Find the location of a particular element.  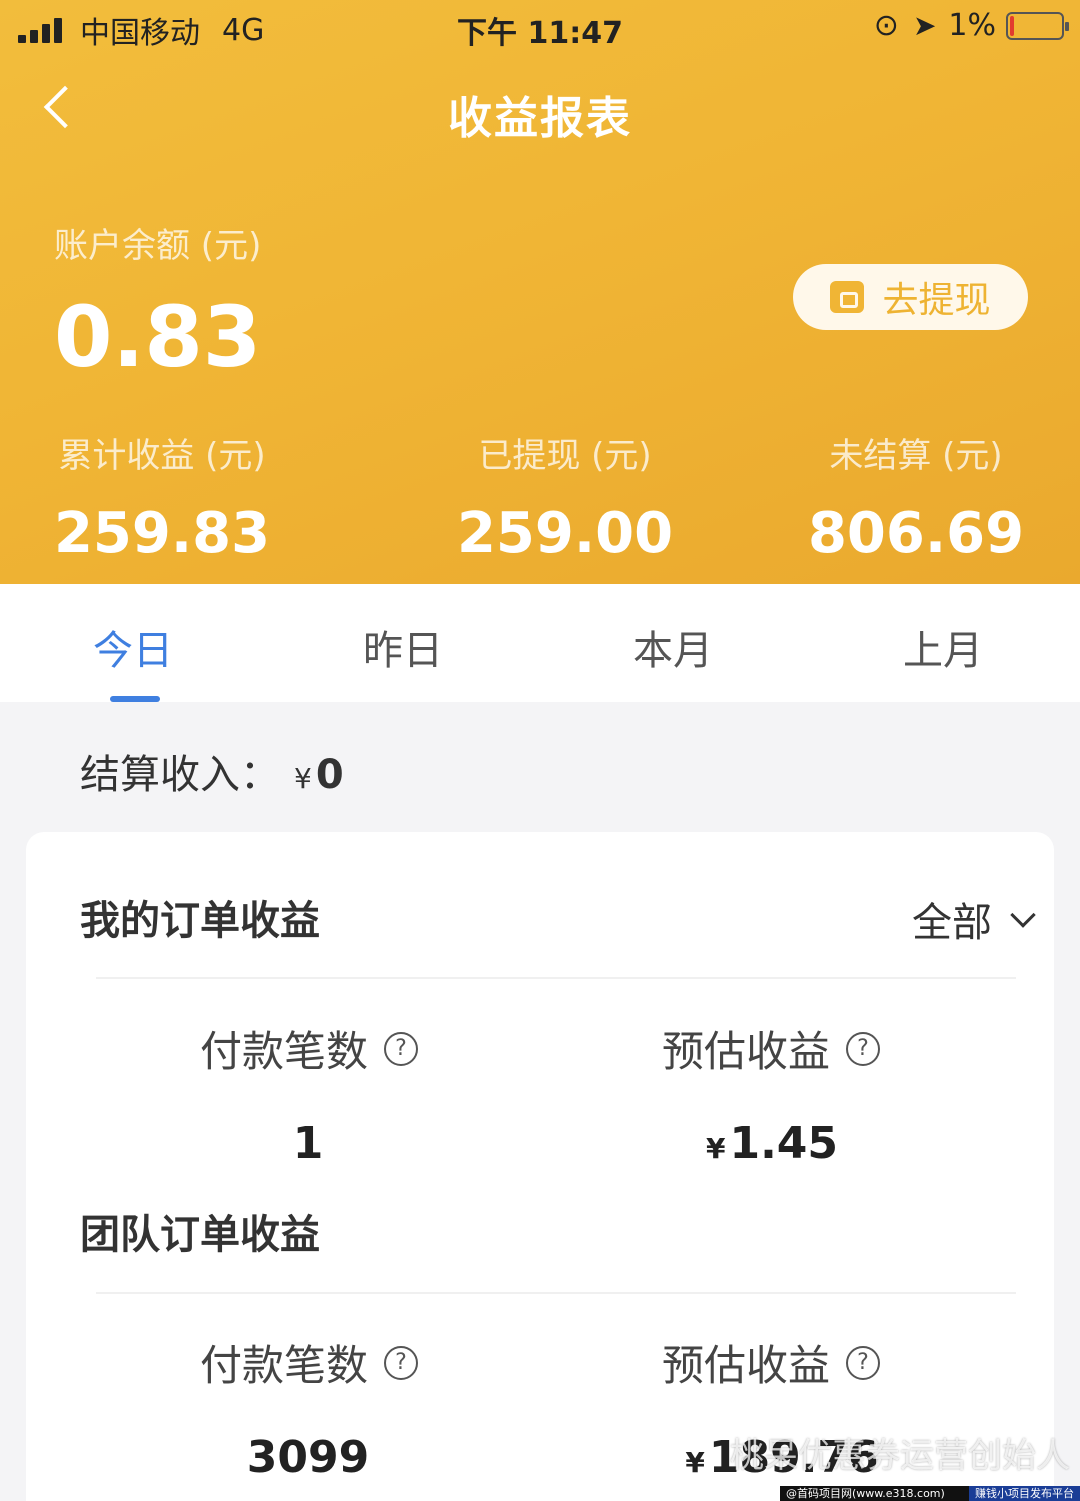

withdraw-label: 去提现 is located at coordinates (936, 300).